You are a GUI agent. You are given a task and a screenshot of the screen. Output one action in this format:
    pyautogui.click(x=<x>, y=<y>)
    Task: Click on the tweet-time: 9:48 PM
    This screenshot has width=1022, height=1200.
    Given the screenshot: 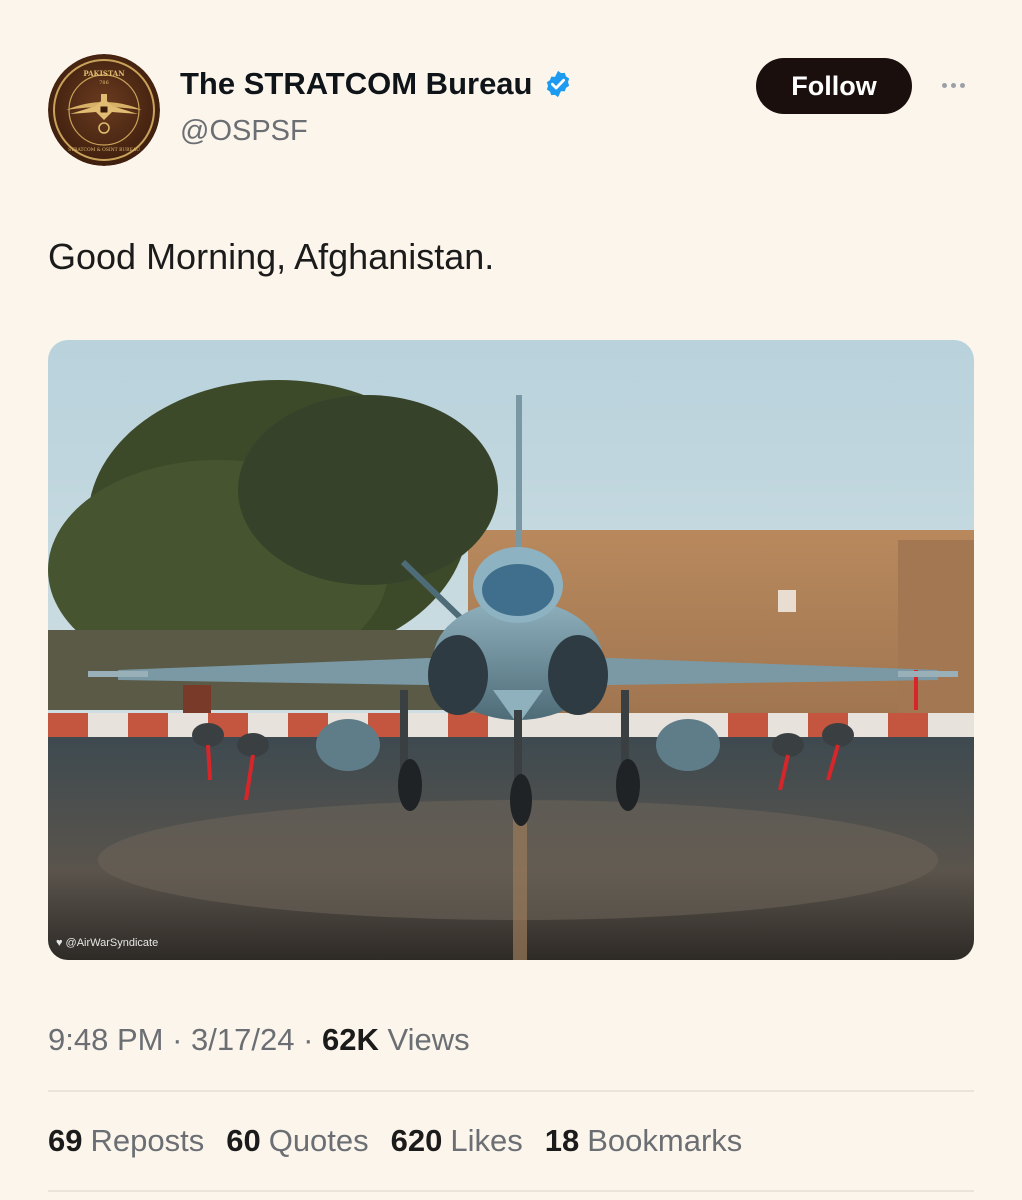 What is the action you would take?
    pyautogui.click(x=105, y=1039)
    